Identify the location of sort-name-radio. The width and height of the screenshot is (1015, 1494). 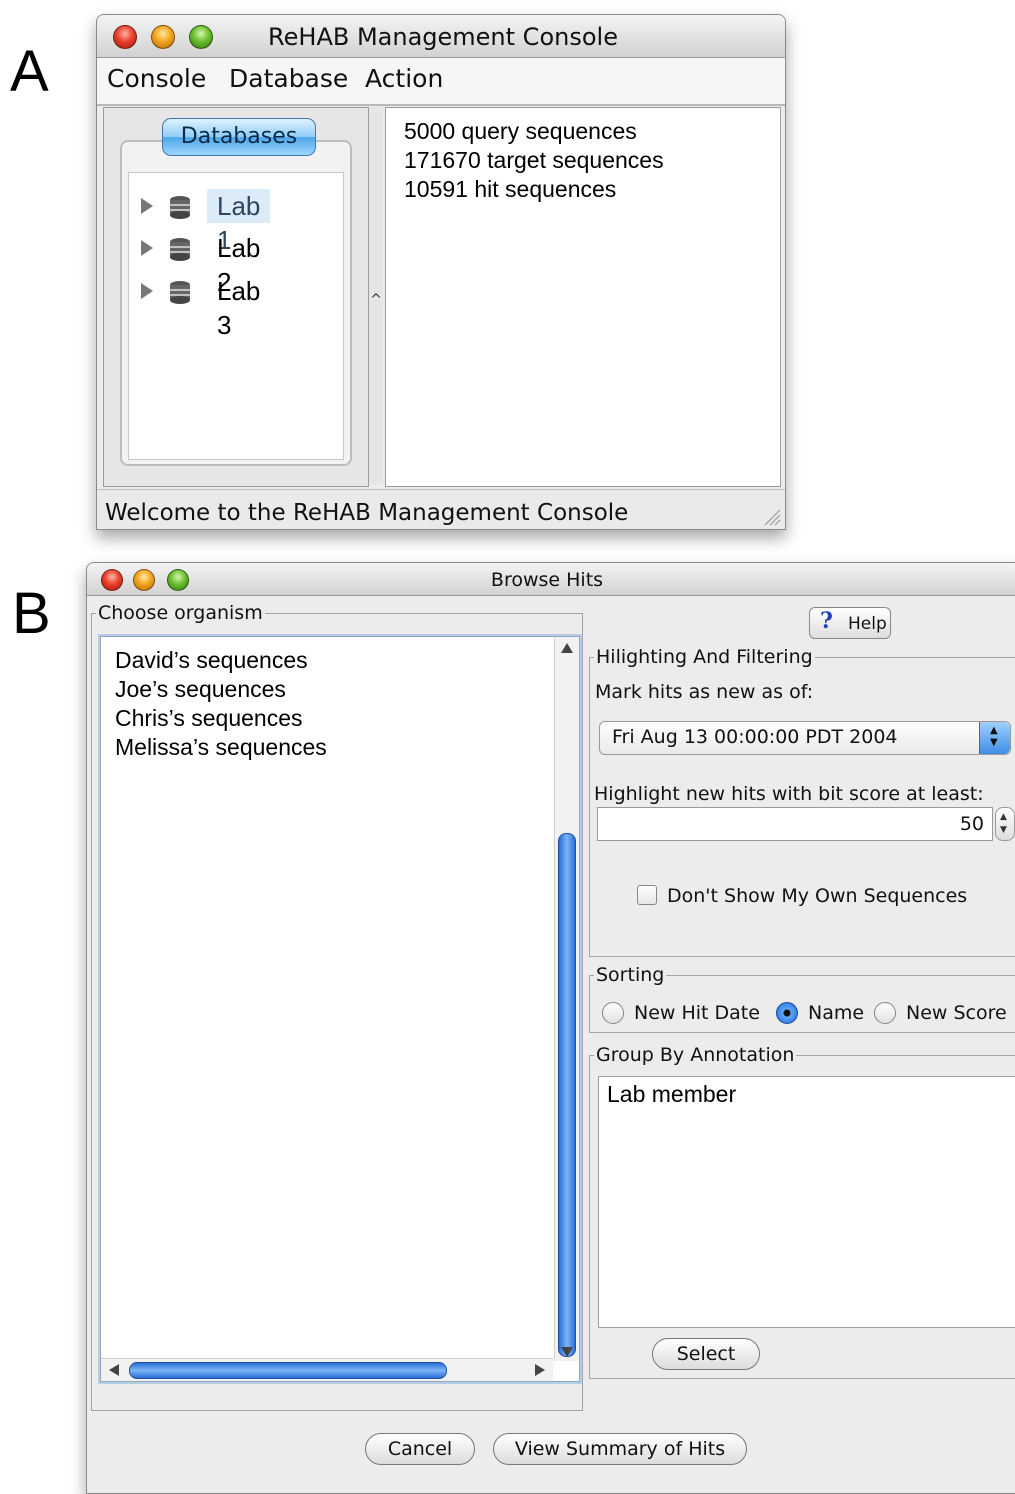
(787, 1013).